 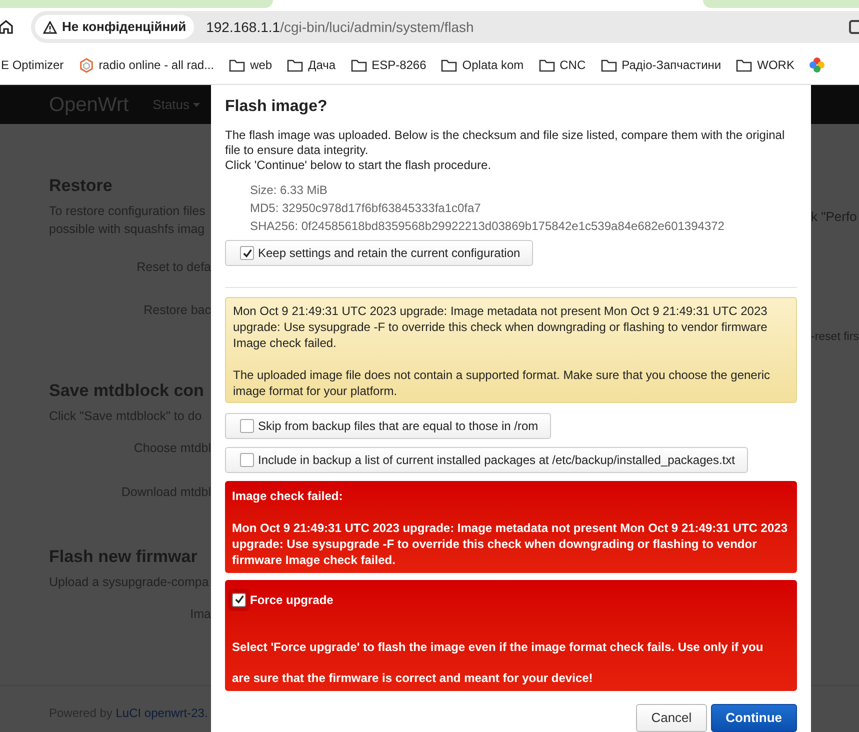 What do you see at coordinates (7, 27) in the screenshot?
I see `home-icon` at bounding box center [7, 27].